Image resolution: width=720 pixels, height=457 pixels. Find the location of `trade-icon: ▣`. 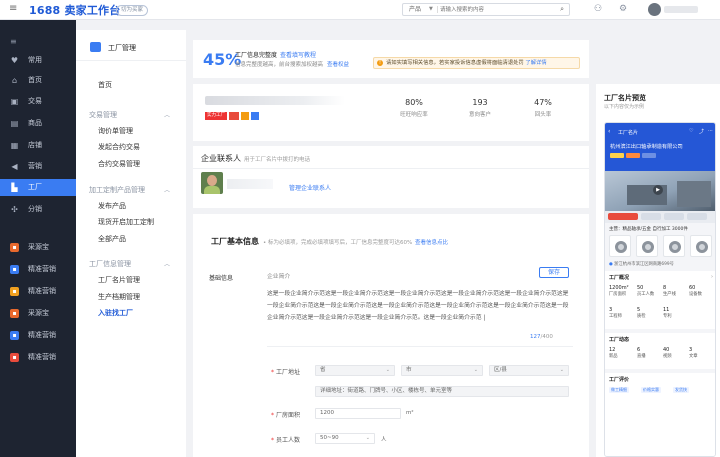

trade-icon: ▣ is located at coordinates (14, 101).